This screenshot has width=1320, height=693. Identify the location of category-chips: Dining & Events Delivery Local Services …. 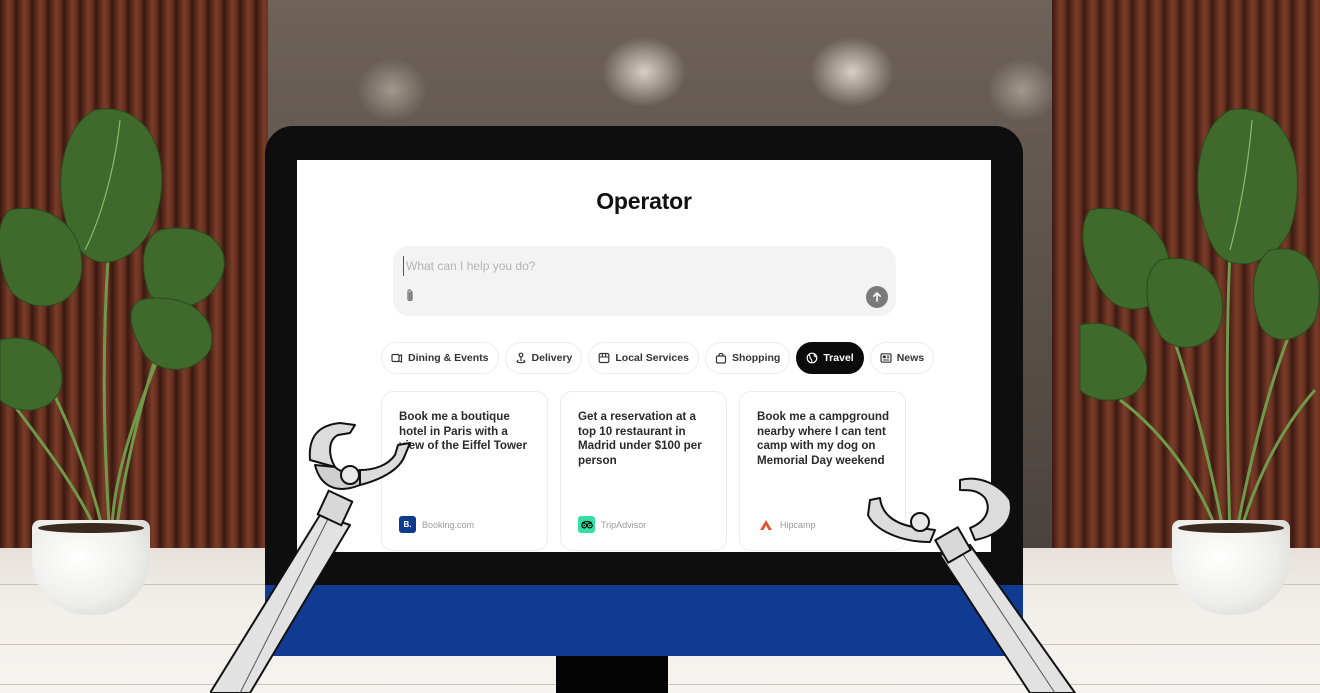
(658, 358).